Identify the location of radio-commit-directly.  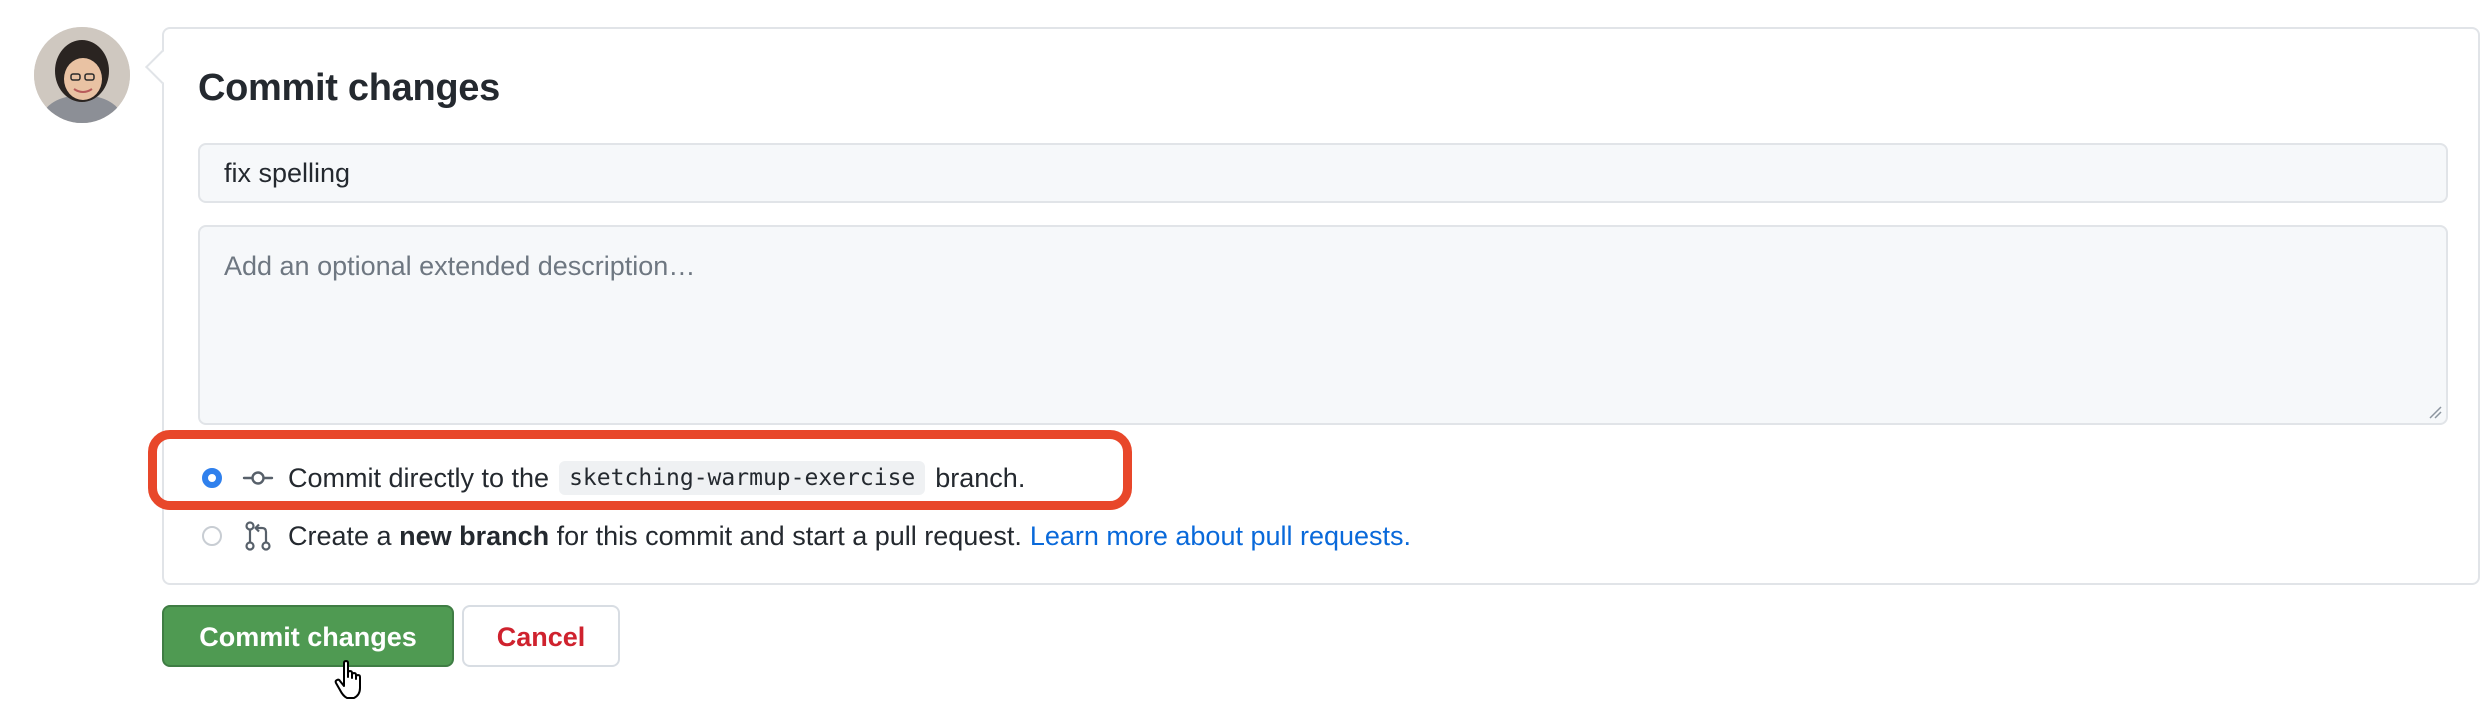
(212, 478).